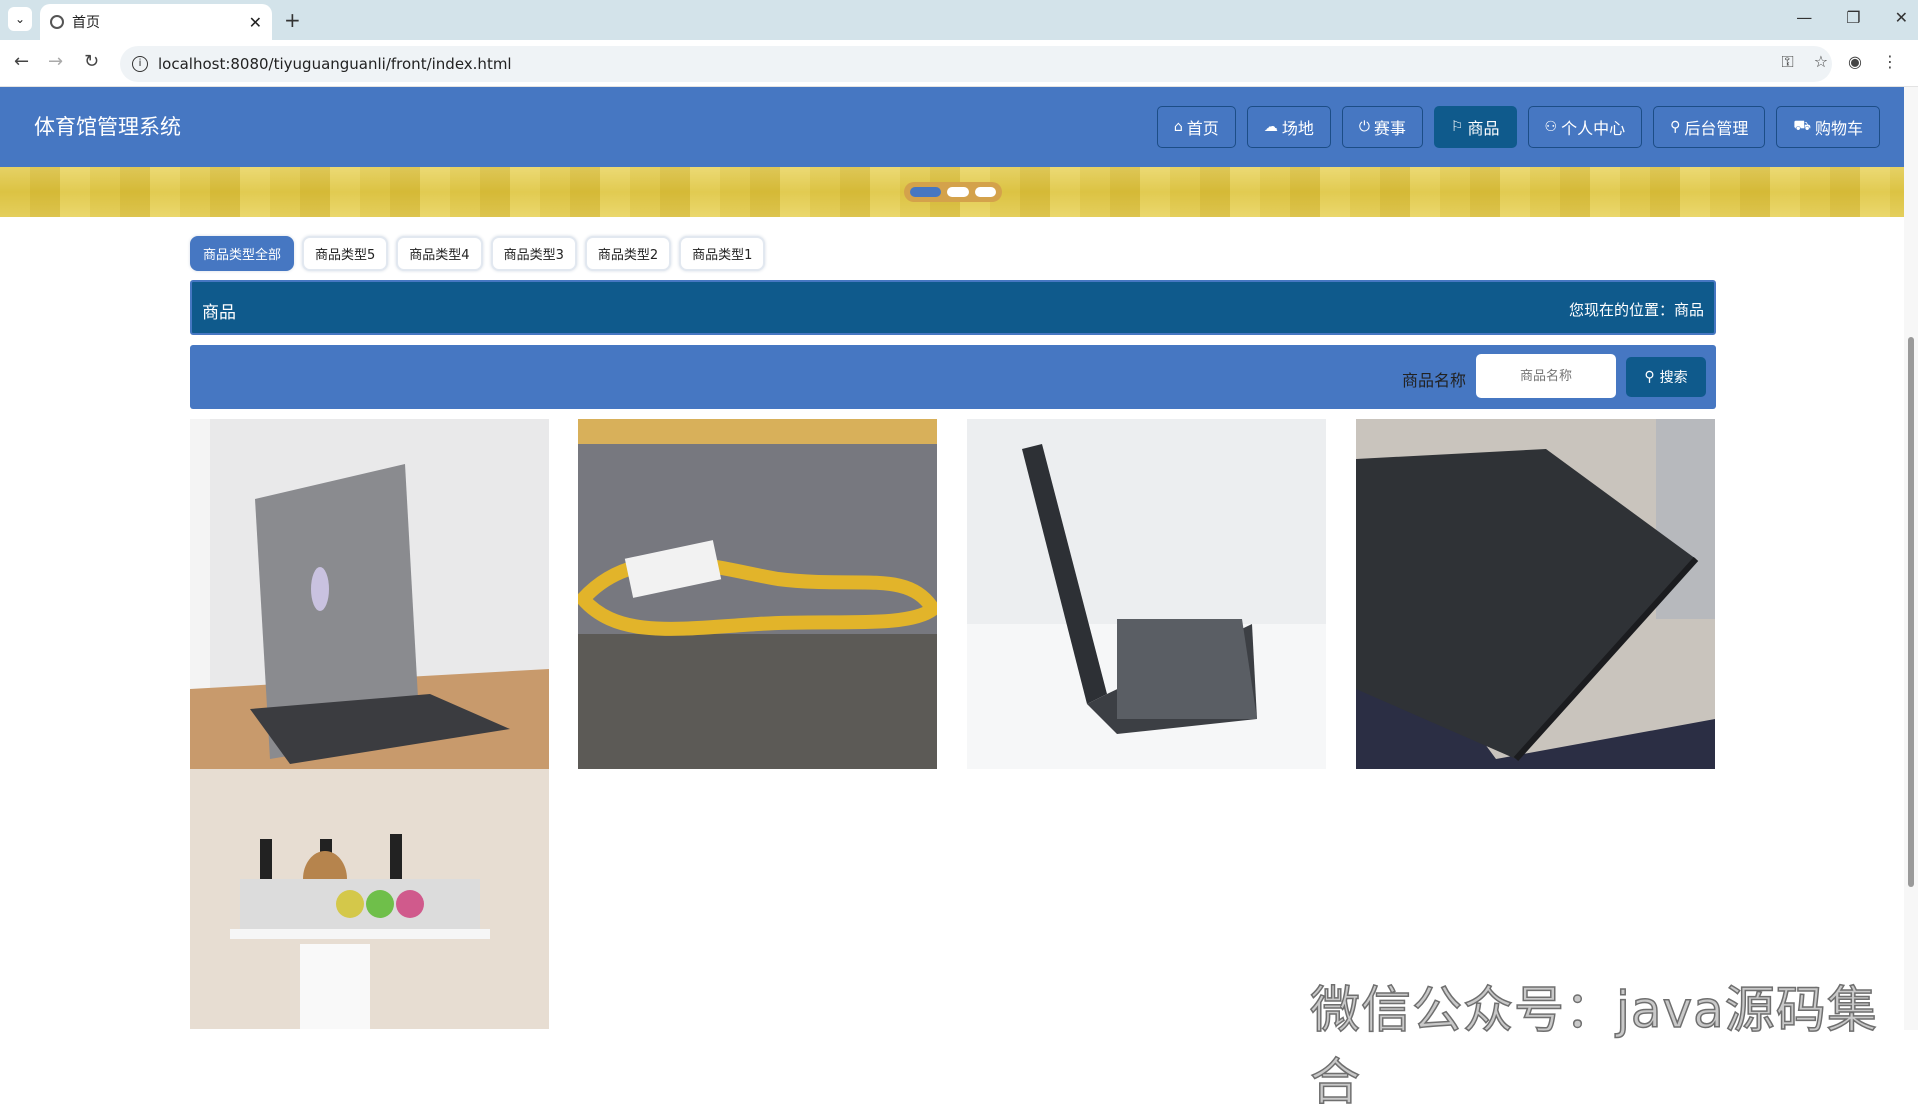 The height and width of the screenshot is (1114, 1918). What do you see at coordinates (628, 253) in the screenshot?
I see `category-2: 商品类型2` at bounding box center [628, 253].